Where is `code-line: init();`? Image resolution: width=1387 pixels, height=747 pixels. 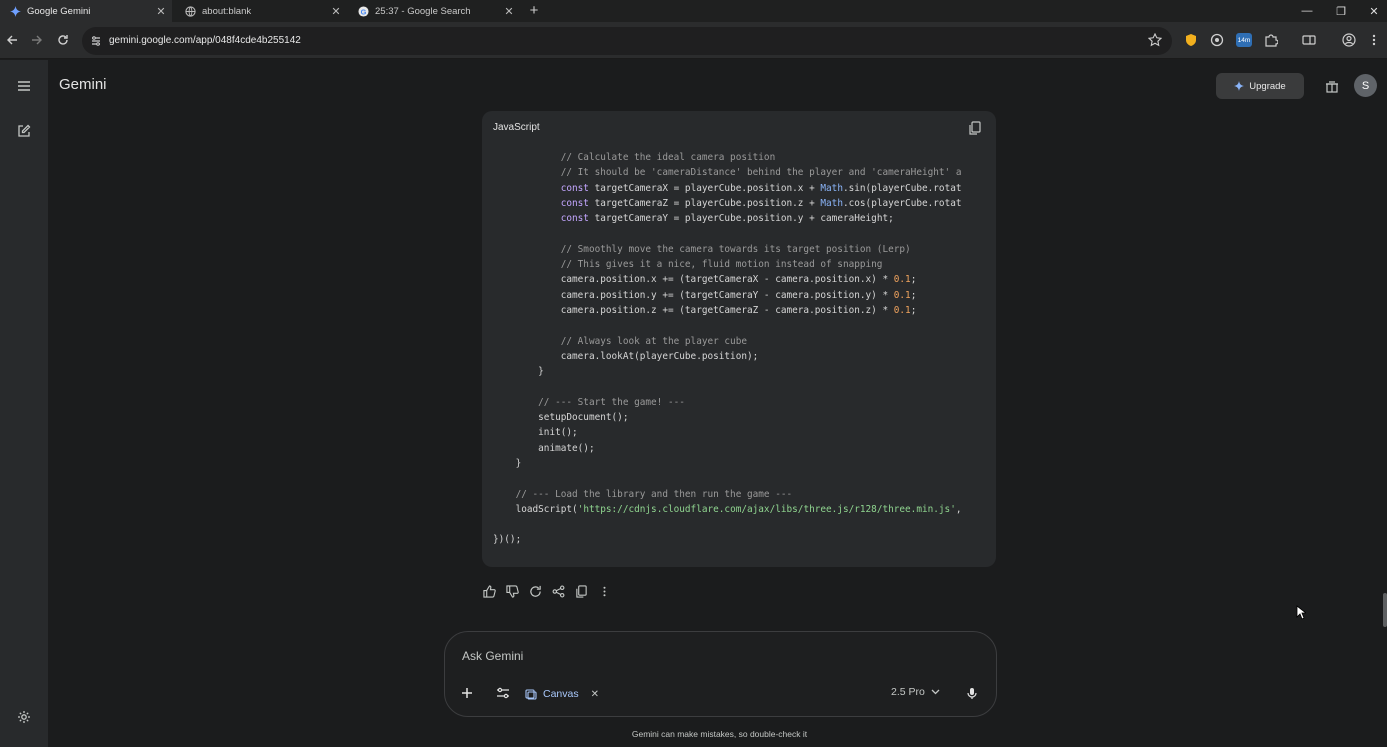 code-line: init(); is located at coordinates (744, 432).